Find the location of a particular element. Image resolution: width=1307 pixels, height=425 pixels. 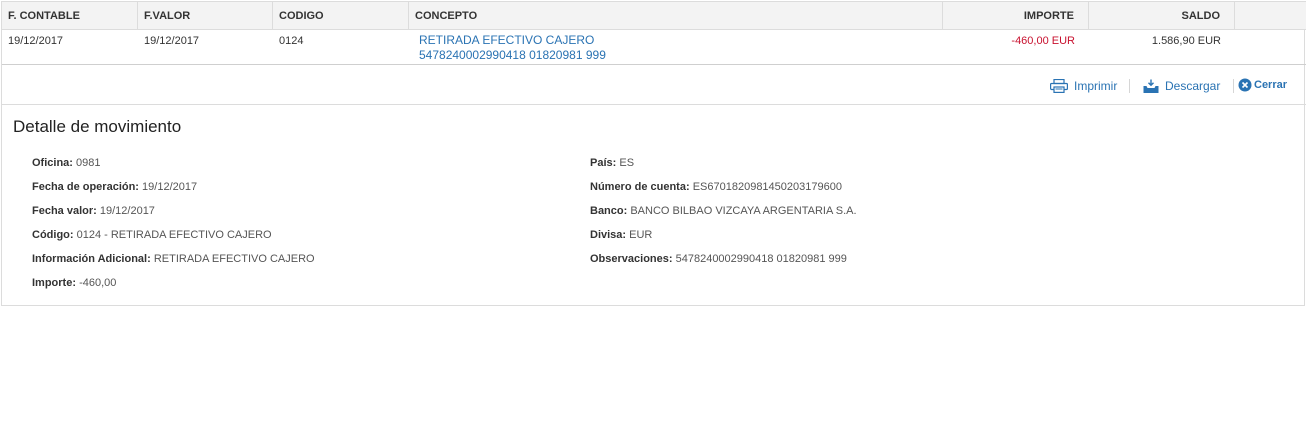

concepto-link-line2: 5478240002990418 01820981 999 is located at coordinates (678, 55).